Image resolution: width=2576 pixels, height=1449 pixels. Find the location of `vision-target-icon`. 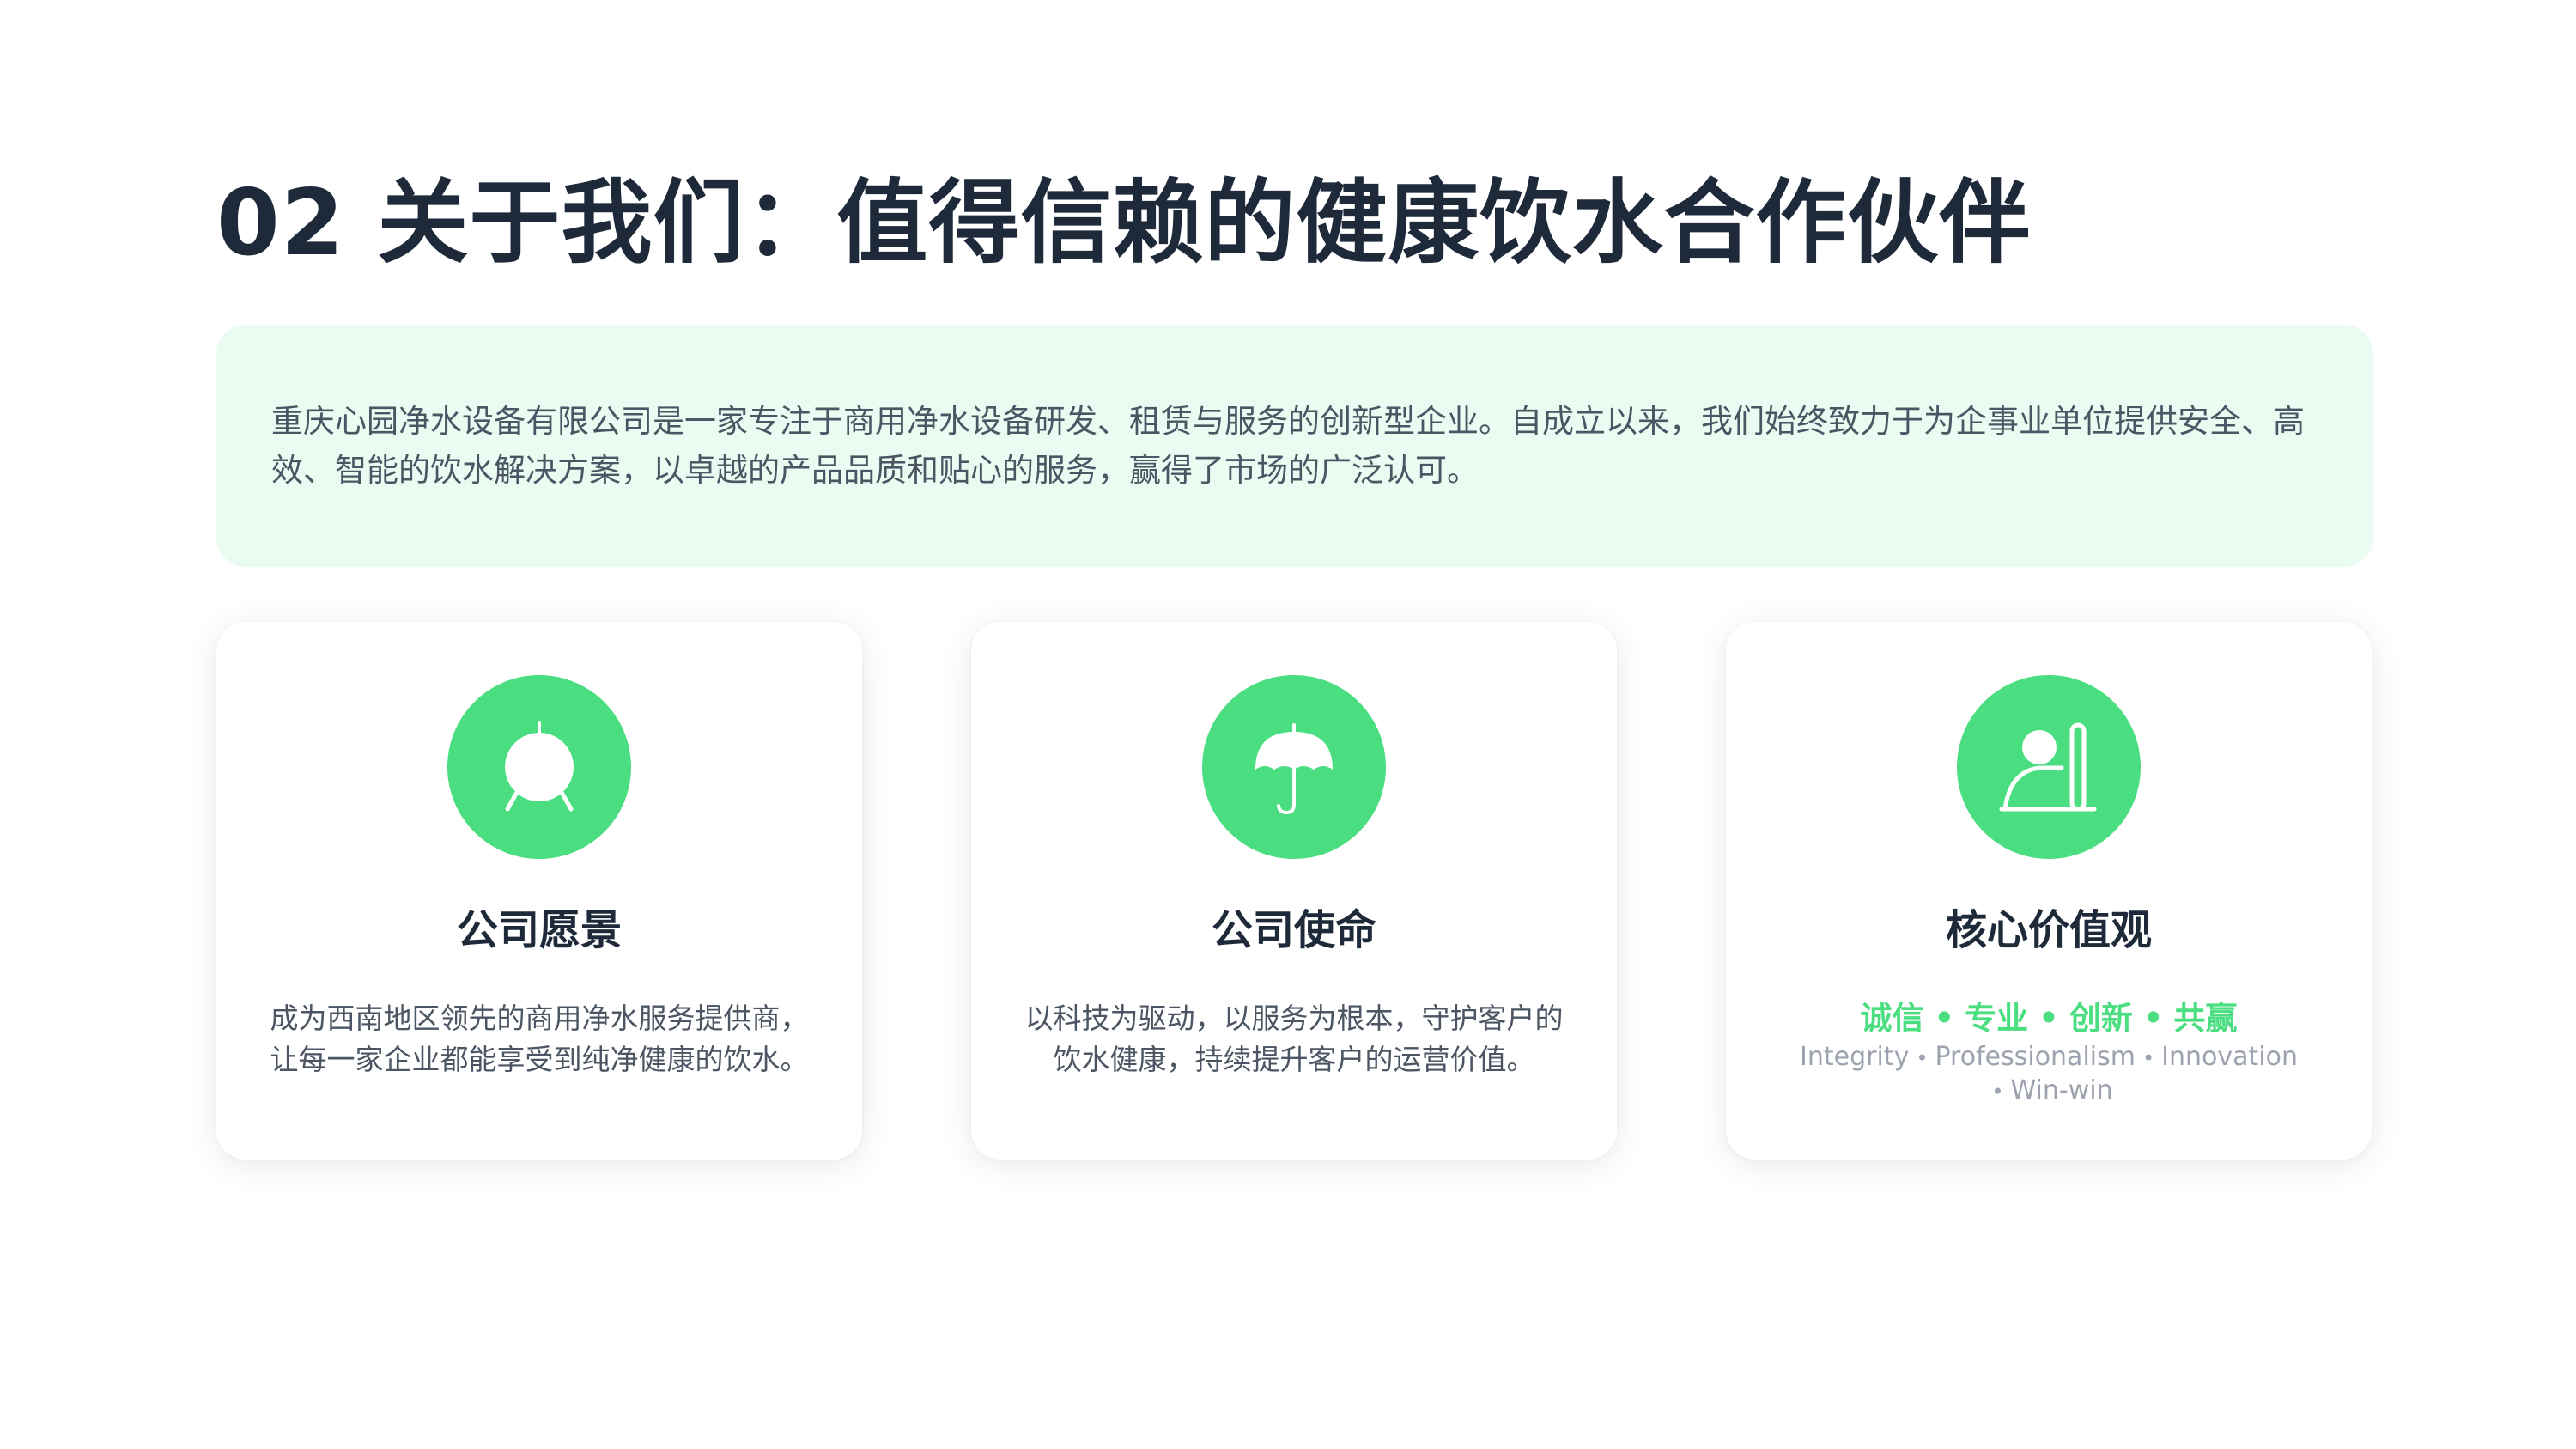

vision-target-icon is located at coordinates (539, 767).